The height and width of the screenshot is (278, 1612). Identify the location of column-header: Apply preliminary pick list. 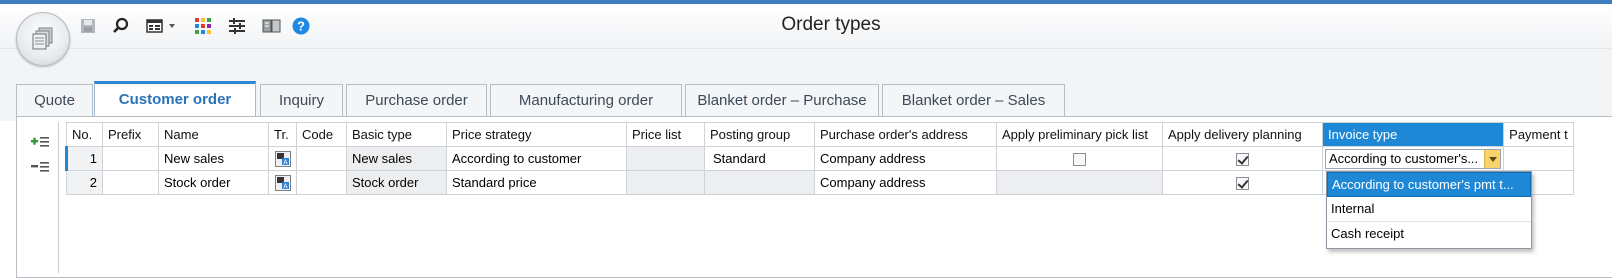
(1079, 134).